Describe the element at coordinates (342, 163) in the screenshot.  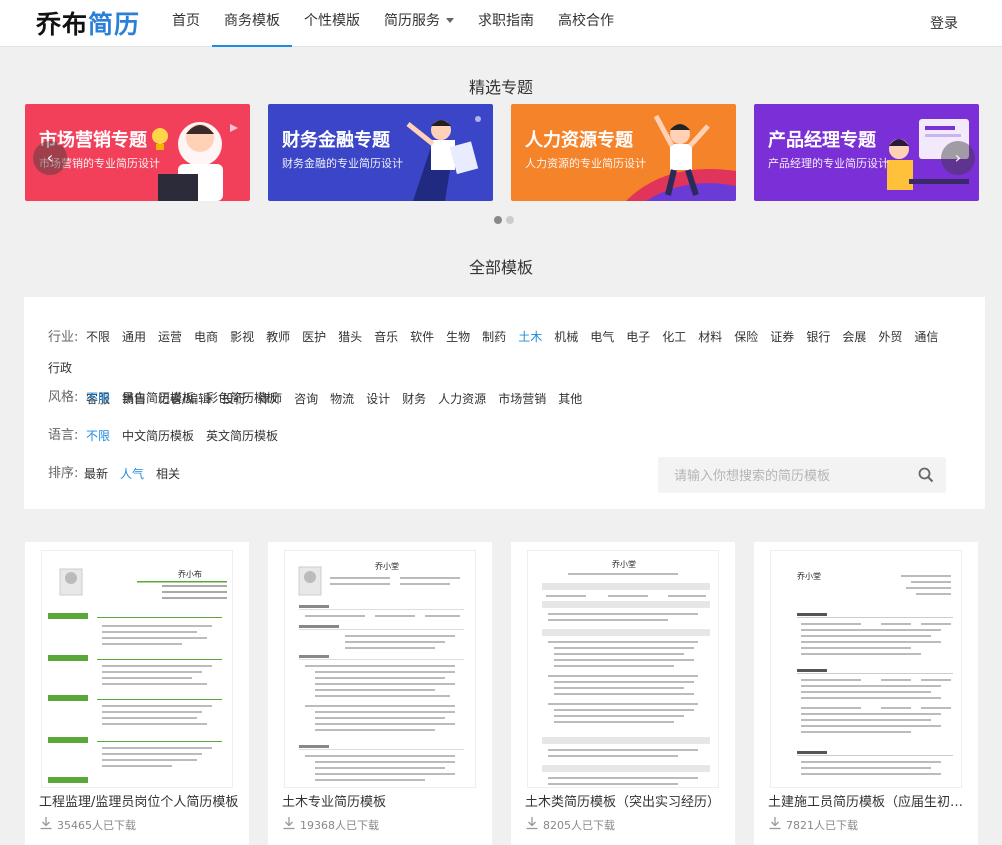
I see `banner-subtitle: 财务金融的专业简历设计` at that location.